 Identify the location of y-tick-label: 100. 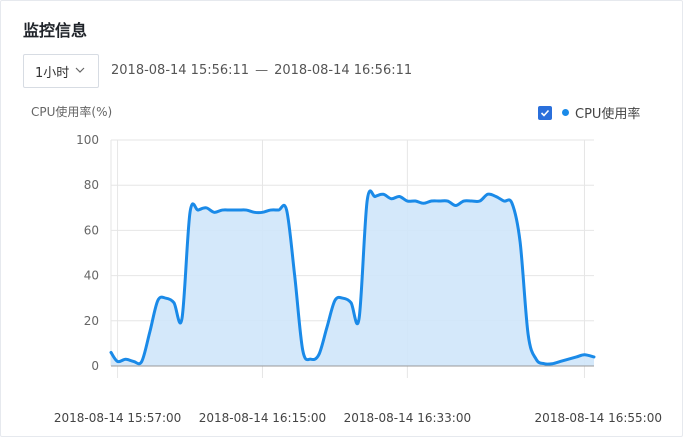
(87, 140).